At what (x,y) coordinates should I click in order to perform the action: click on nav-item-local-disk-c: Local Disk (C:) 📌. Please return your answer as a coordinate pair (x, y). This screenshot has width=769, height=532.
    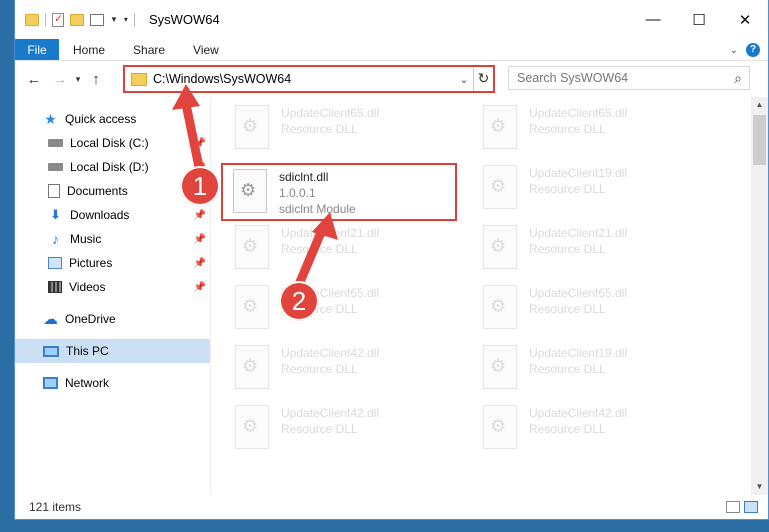
    Looking at the image, I should click on (112, 143).